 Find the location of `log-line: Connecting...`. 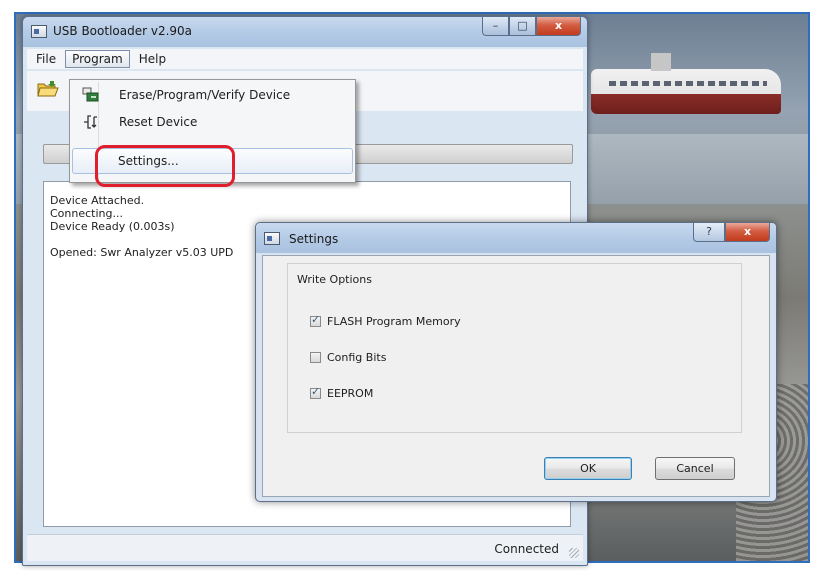

log-line: Connecting... is located at coordinates (86, 213).